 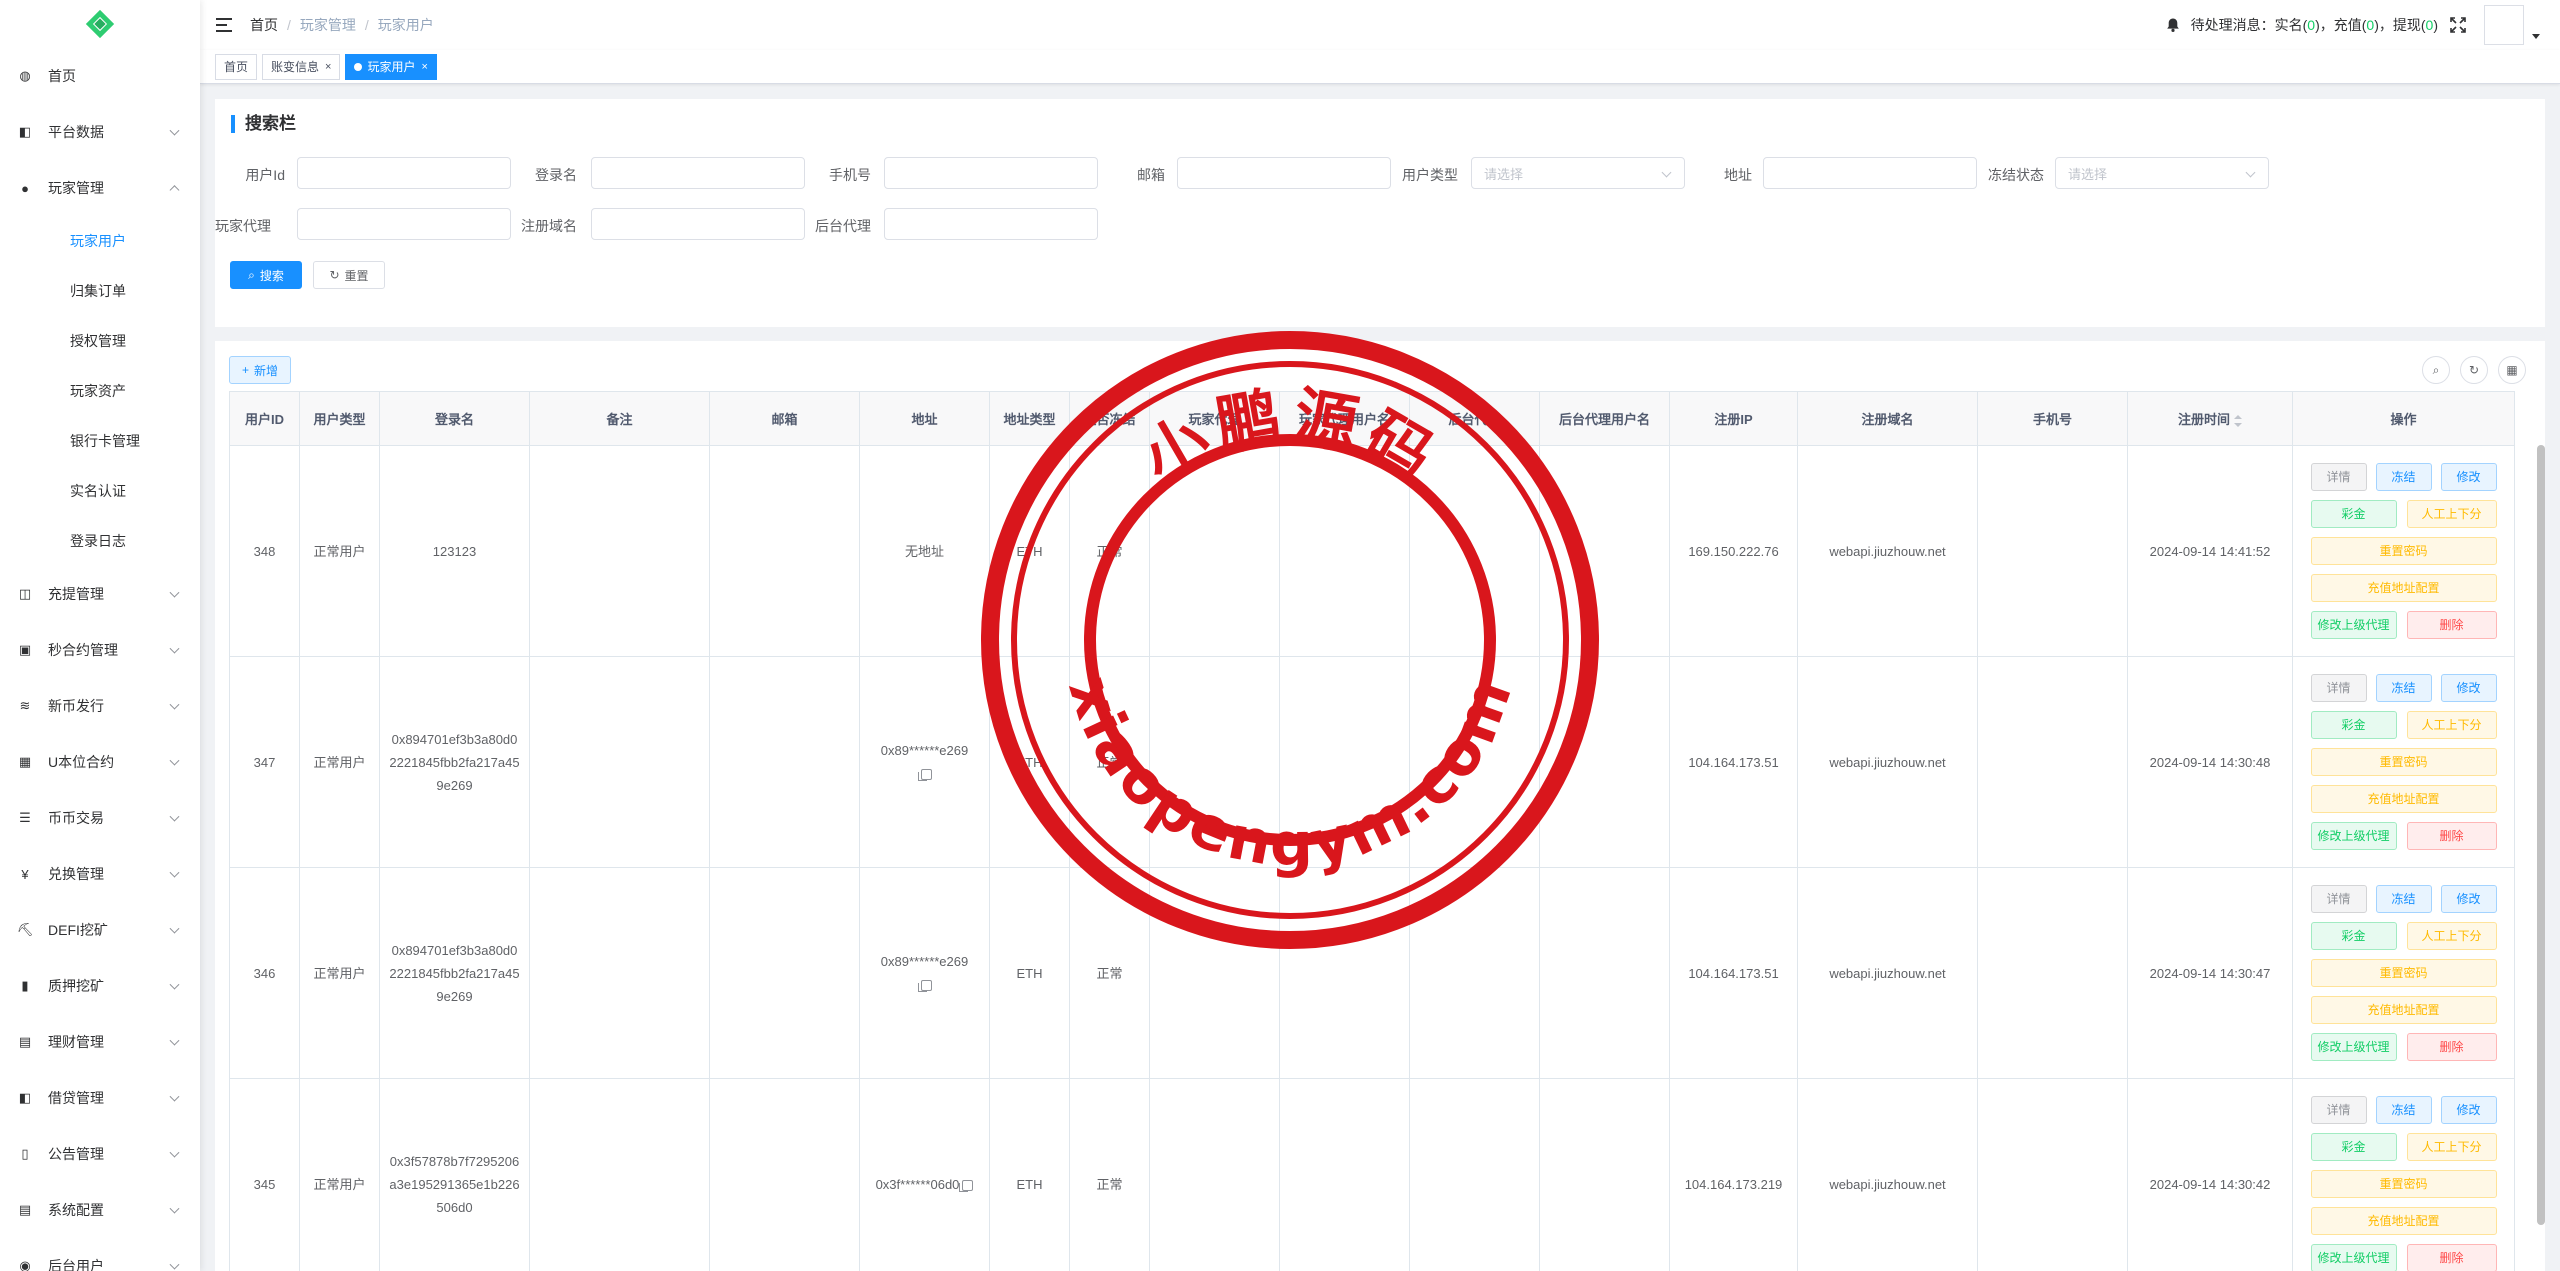 I want to click on sidebar-subitem-1: 归集订单, so click(x=100, y=291).